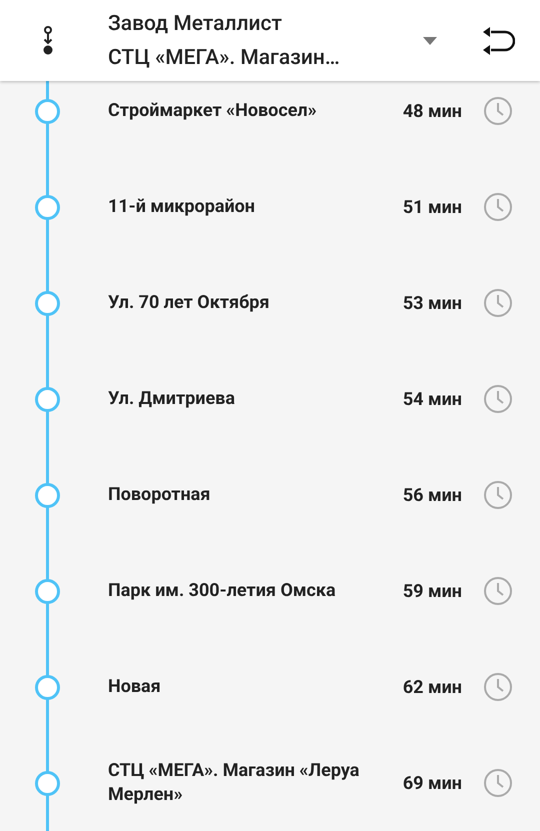 This screenshot has width=540, height=831. Describe the element at coordinates (222, 591) in the screenshot. I see `stop-name: Парк им. 300-летия Омска` at that location.